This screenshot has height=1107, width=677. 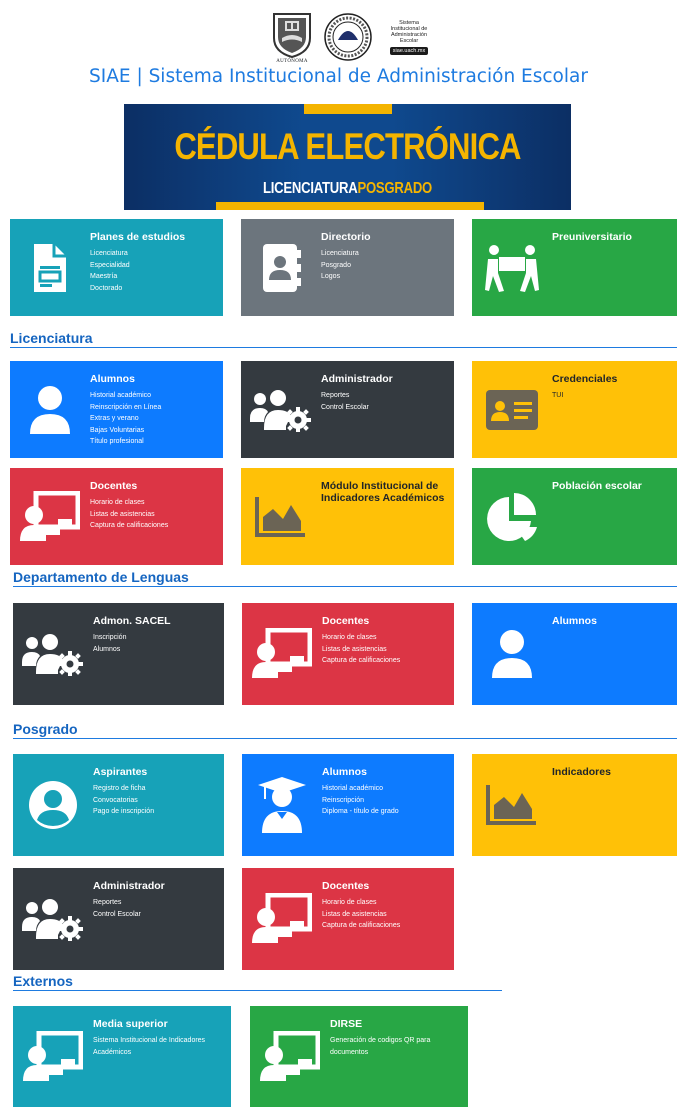 I want to click on tile-body: Población escolar, so click(x=611, y=486).